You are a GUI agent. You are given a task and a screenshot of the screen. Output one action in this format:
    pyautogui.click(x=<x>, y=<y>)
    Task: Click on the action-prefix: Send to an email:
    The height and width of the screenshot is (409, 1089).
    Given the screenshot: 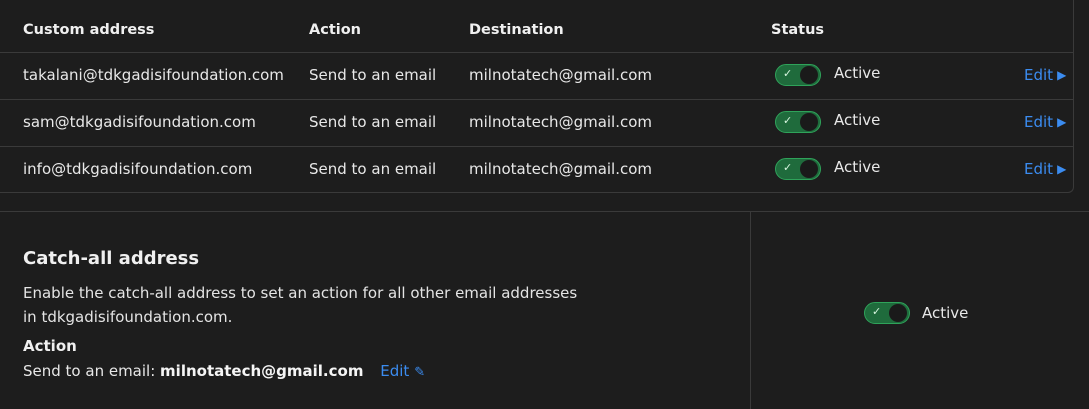 What is the action you would take?
    pyautogui.click(x=89, y=371)
    